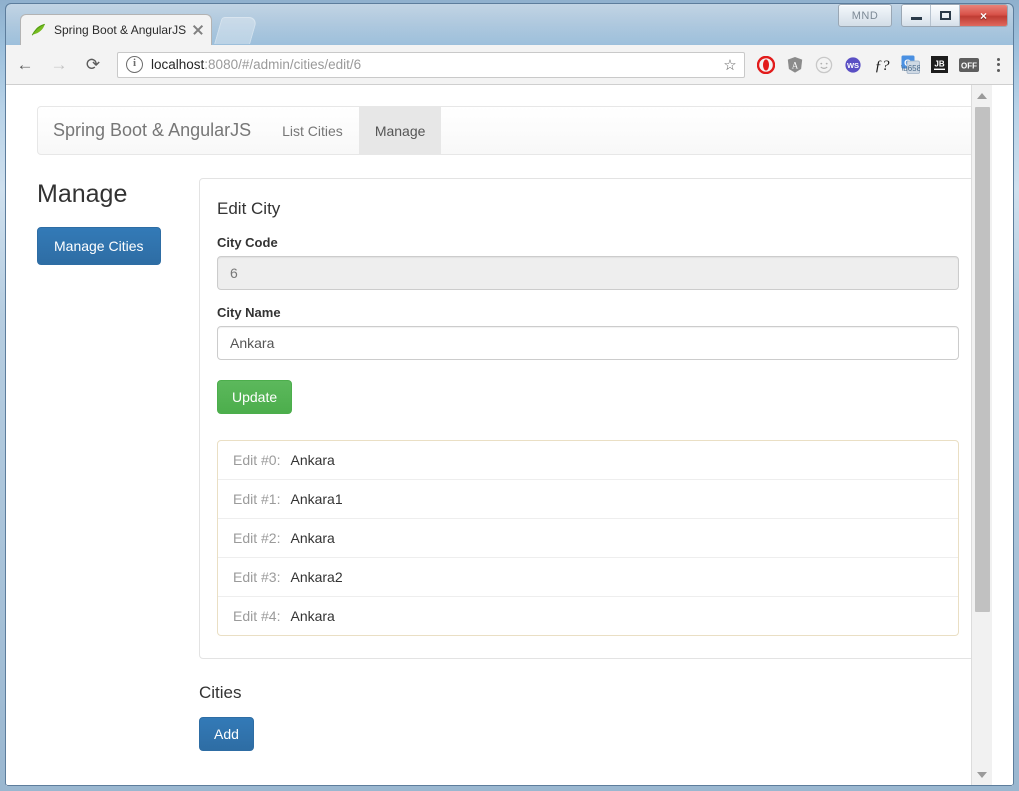  Describe the element at coordinates (865, 15) in the screenshot. I see `mnd-button: MND` at that location.